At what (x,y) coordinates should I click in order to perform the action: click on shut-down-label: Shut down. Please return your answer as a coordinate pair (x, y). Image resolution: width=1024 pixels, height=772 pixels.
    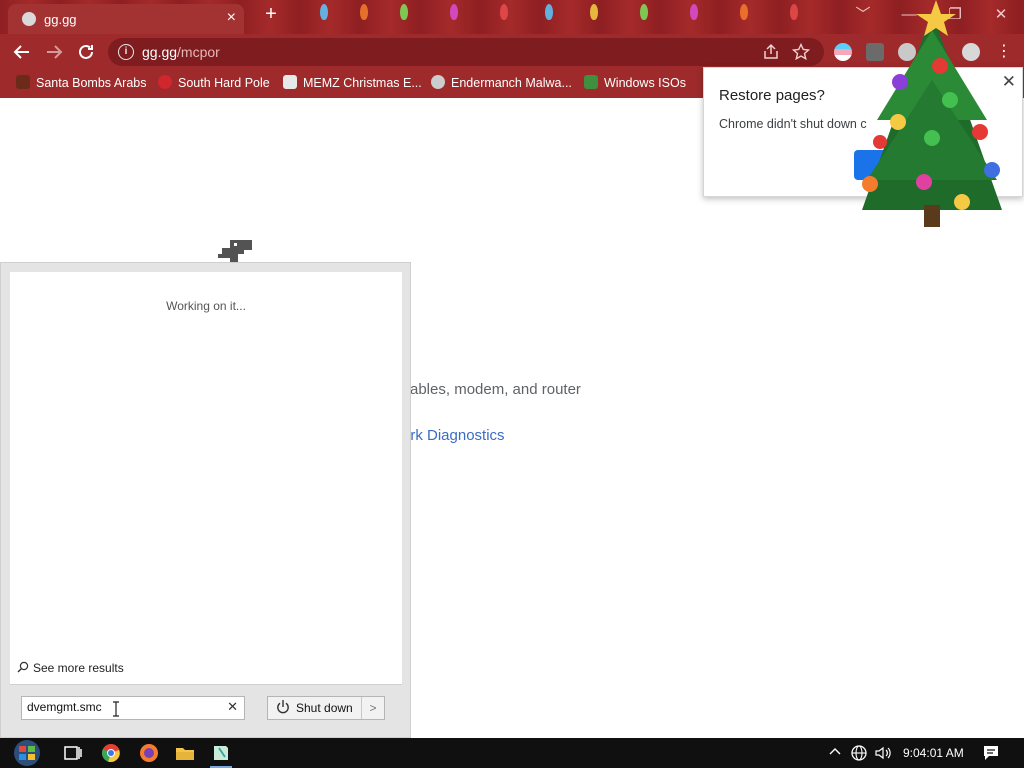
    Looking at the image, I should click on (324, 708).